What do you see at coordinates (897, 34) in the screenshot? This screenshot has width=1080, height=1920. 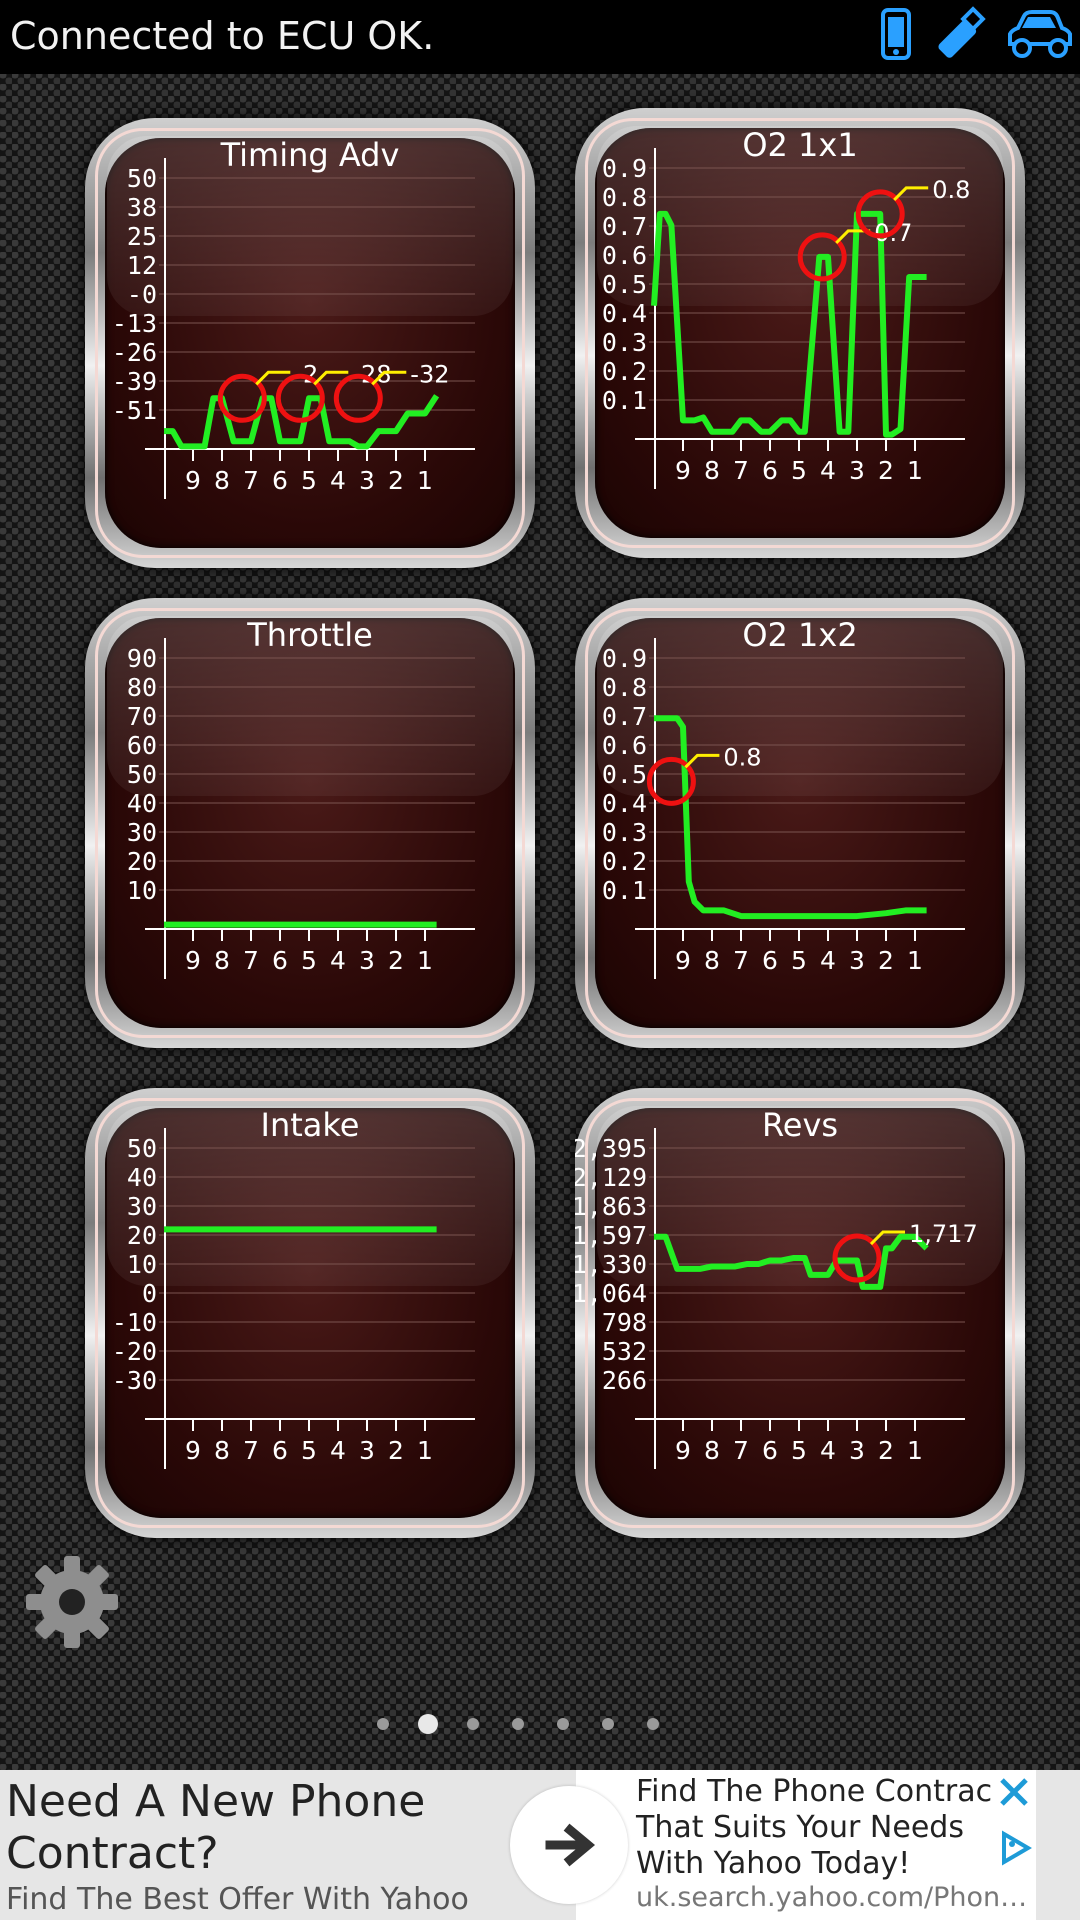 I see `phone-icon` at bounding box center [897, 34].